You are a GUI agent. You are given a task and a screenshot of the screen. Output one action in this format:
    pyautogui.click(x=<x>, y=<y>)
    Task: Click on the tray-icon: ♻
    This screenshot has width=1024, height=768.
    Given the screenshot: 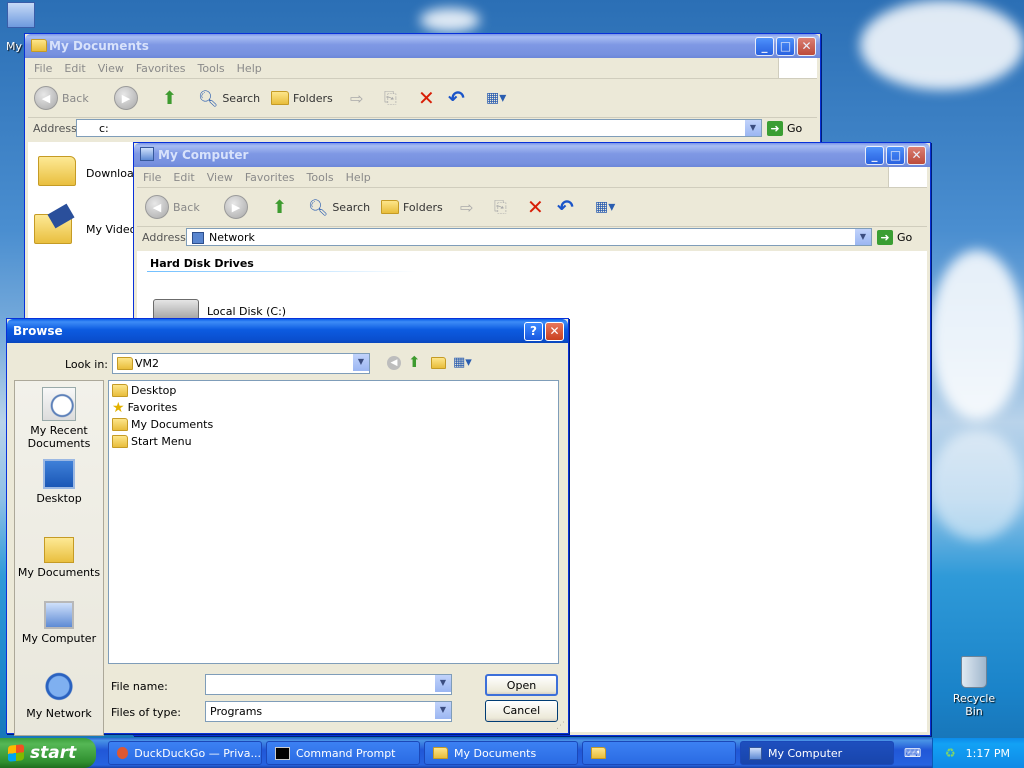 What is the action you would take?
    pyautogui.click(x=950, y=753)
    